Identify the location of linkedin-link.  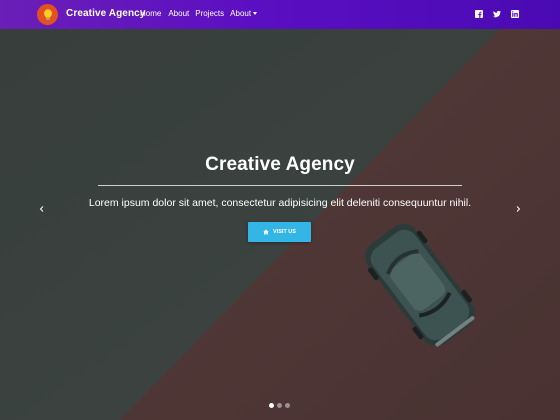
(515, 14).